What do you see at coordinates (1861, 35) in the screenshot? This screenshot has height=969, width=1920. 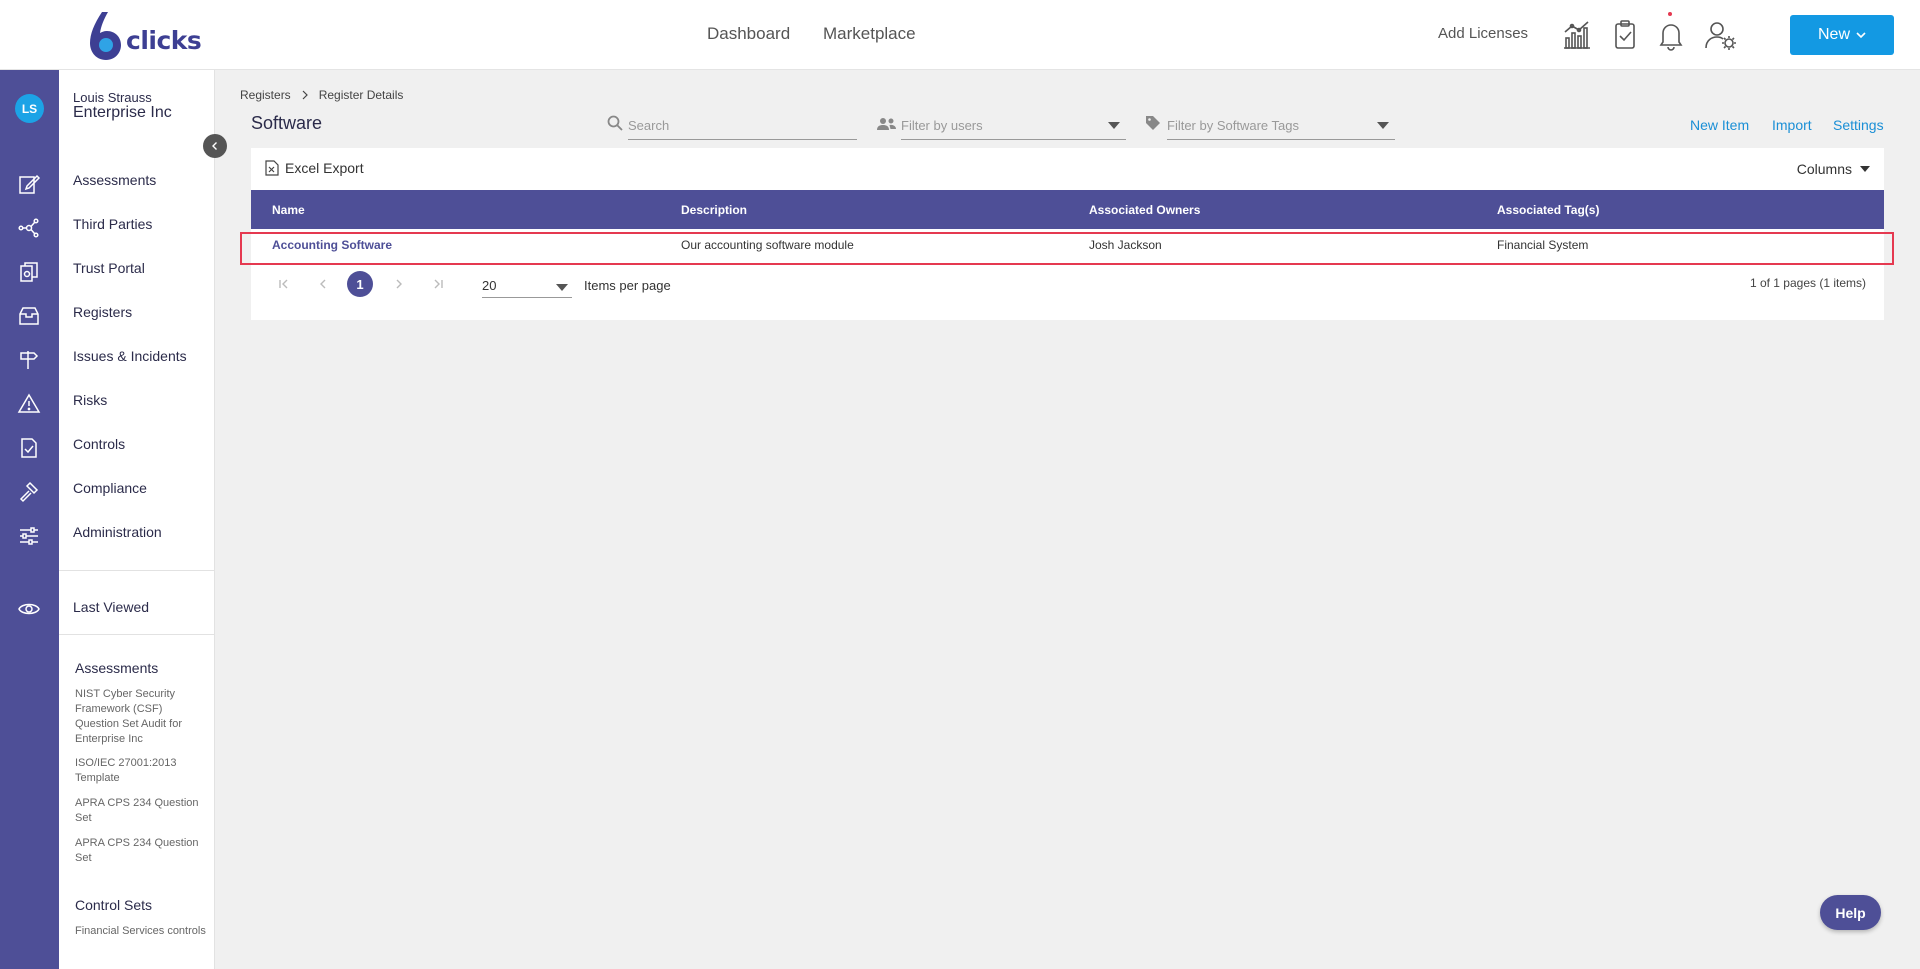 I see `chevron-down-icon` at bounding box center [1861, 35].